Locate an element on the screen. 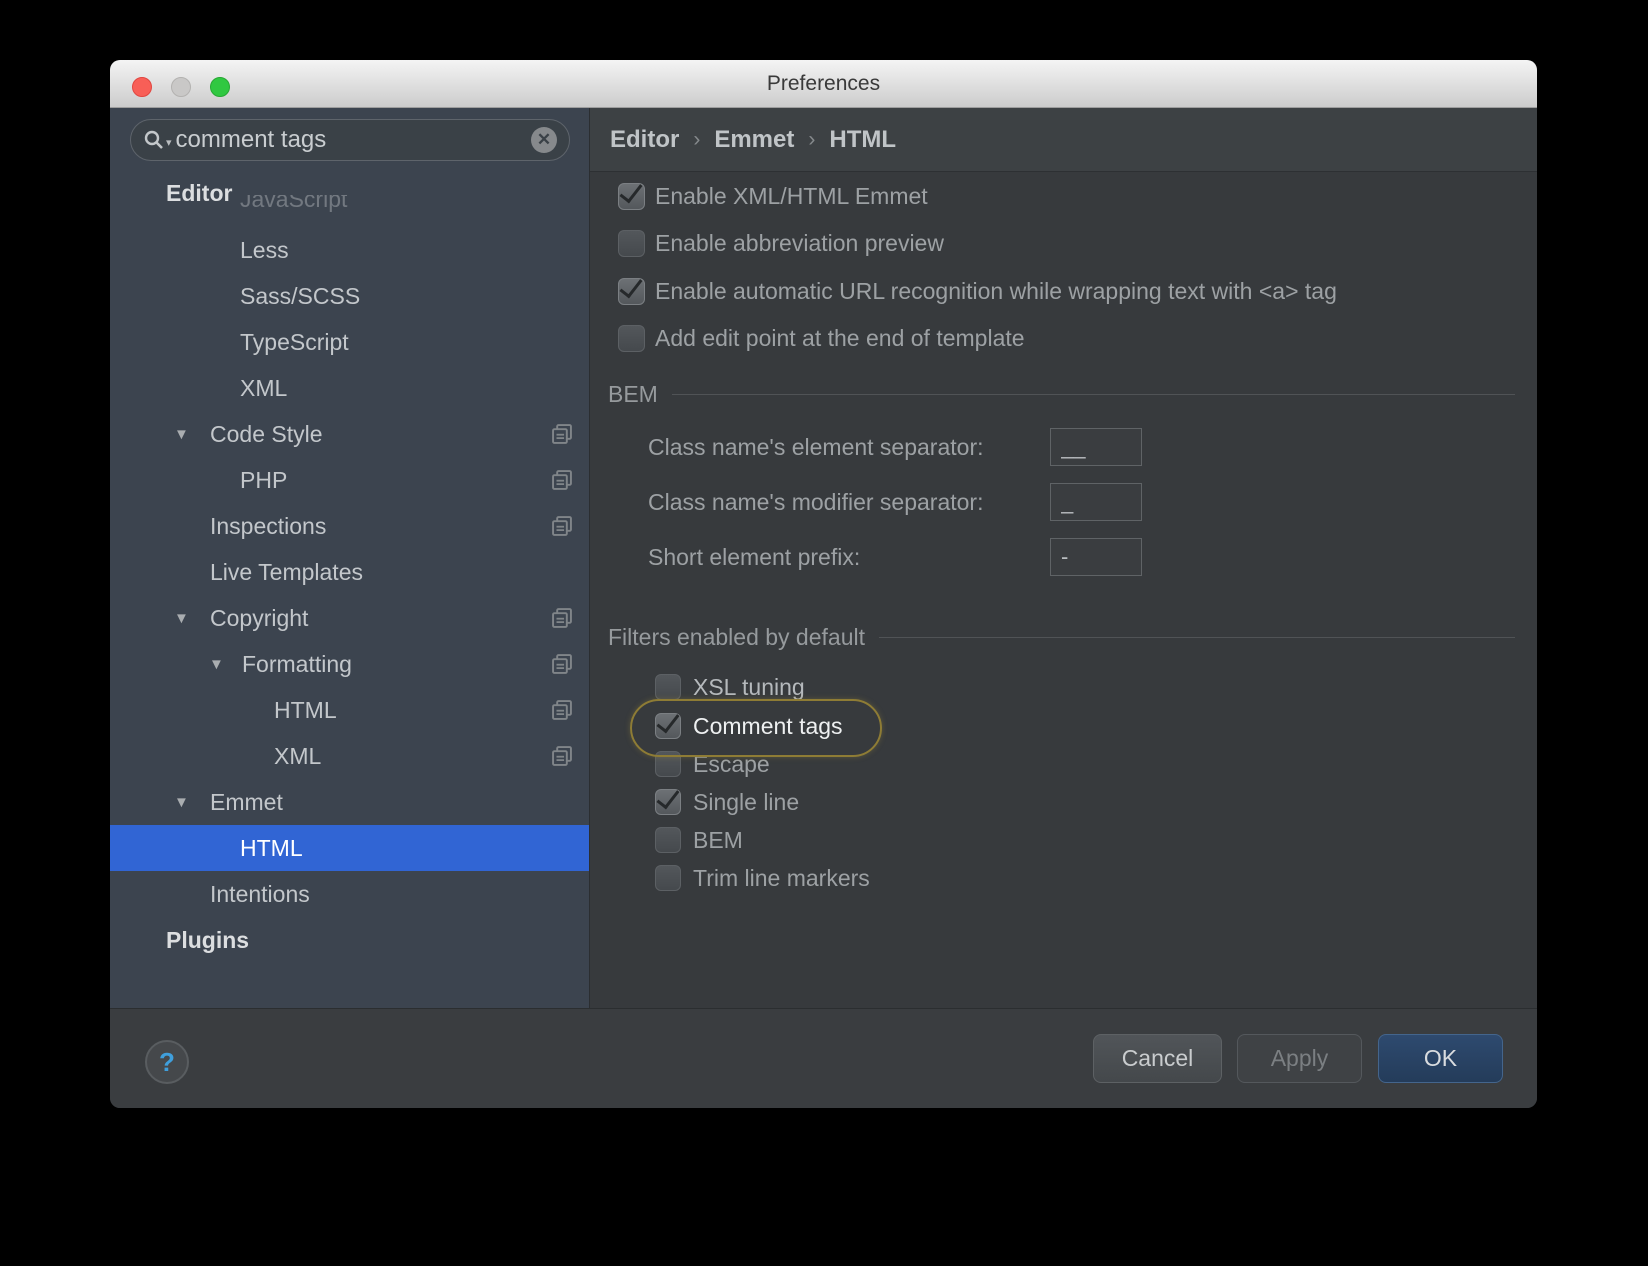  sidebar-item-label: Copyright is located at coordinates (259, 617).